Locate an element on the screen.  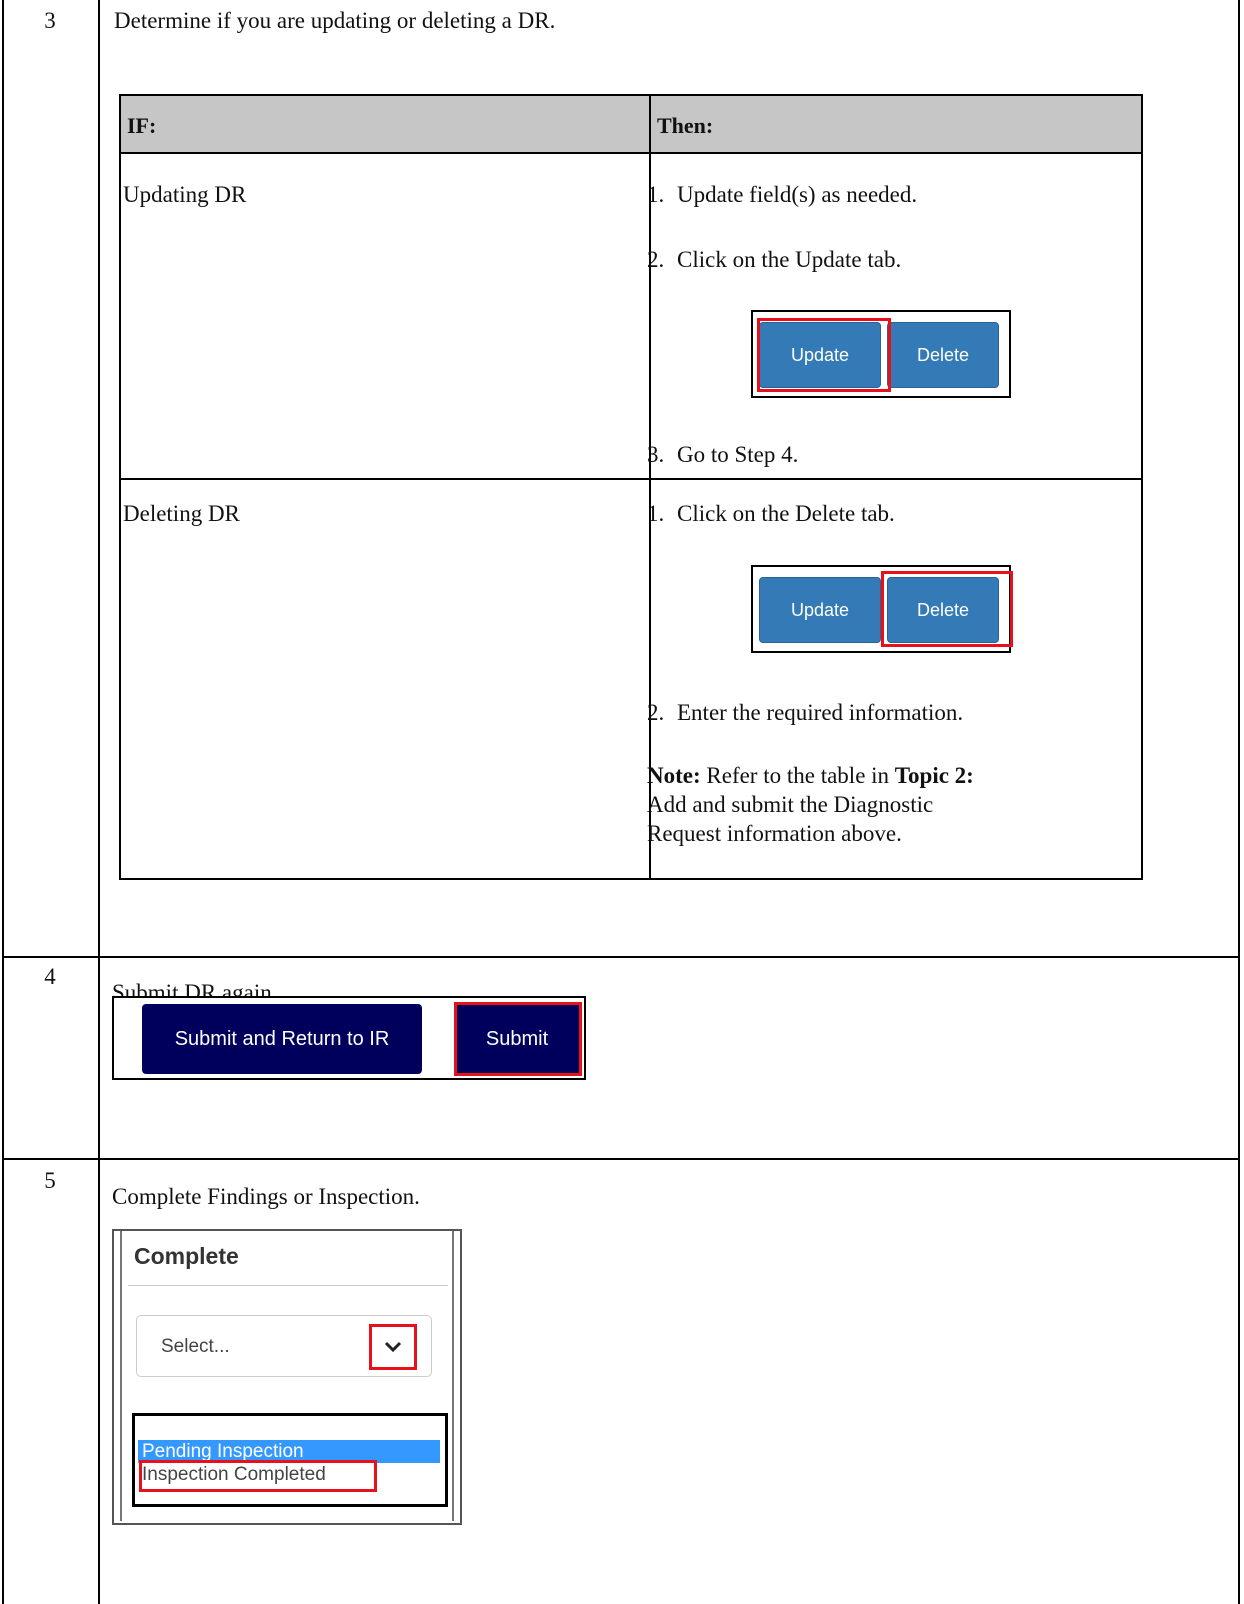
then-item: 1. Update field(s) as needed. is located at coordinates (782, 195).